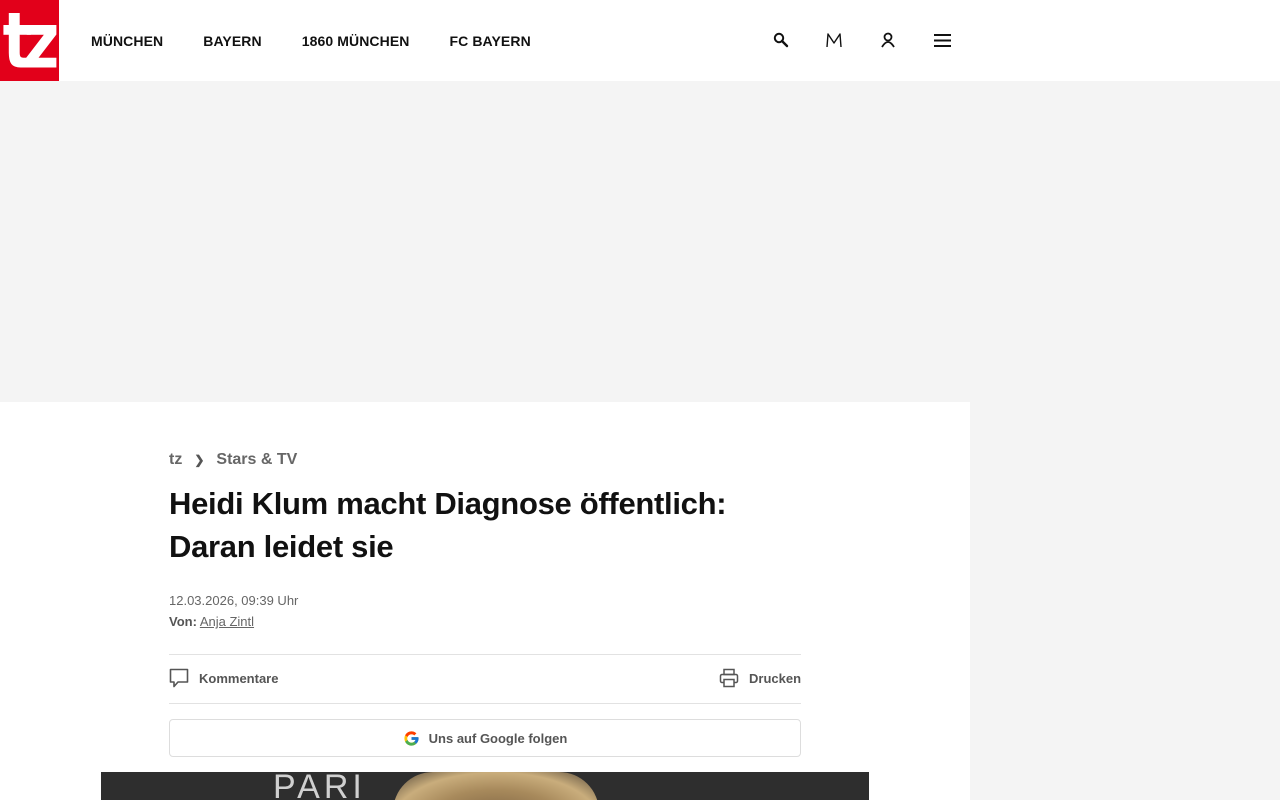 The image size is (1280, 800). What do you see at coordinates (729, 678) in the screenshot?
I see `printer-icon` at bounding box center [729, 678].